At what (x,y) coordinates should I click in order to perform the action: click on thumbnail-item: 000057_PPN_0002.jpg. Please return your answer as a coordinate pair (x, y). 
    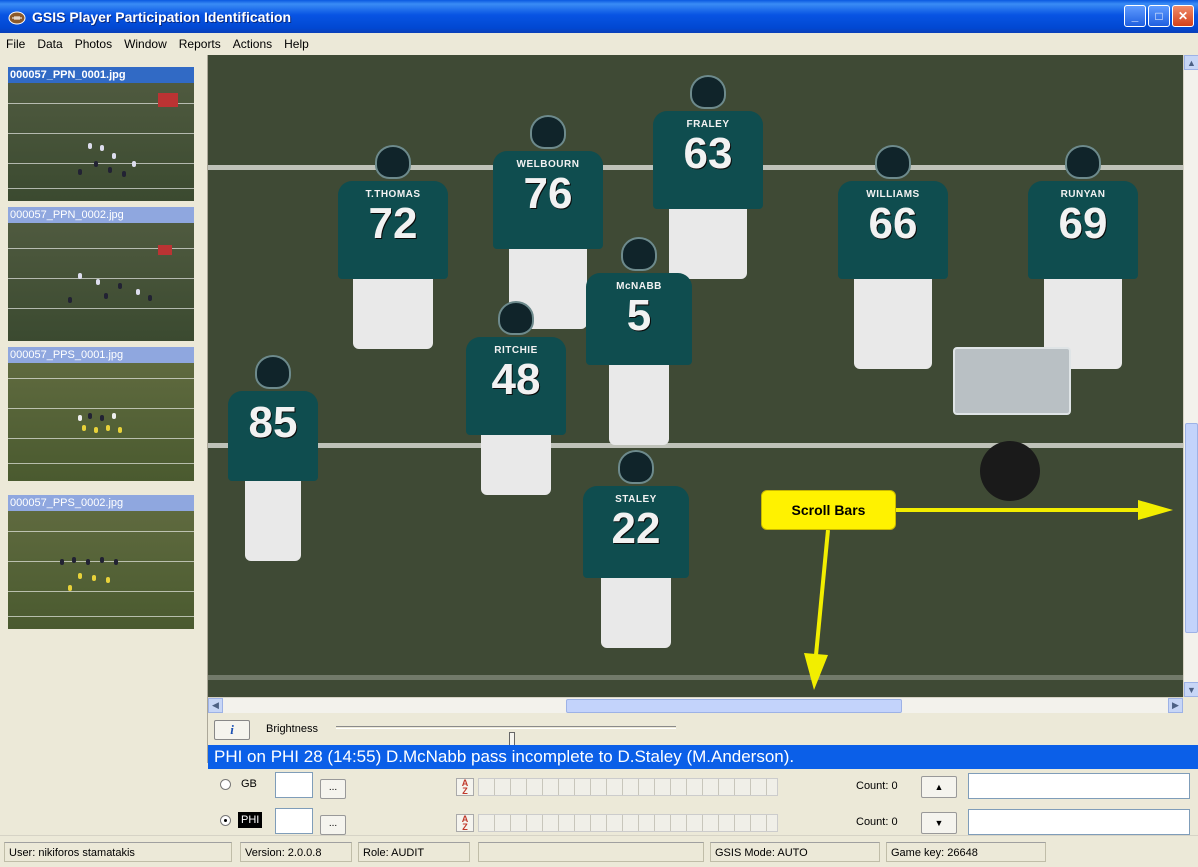
    Looking at the image, I should click on (101, 274).